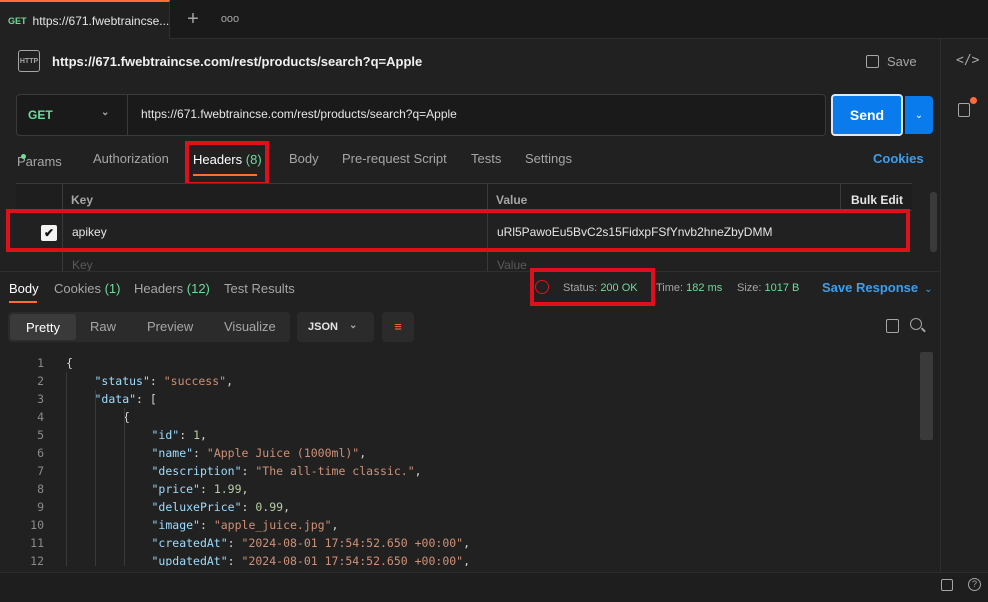 The width and height of the screenshot is (988, 602). I want to click on size-readout: Size: 1017 B, so click(768, 288).